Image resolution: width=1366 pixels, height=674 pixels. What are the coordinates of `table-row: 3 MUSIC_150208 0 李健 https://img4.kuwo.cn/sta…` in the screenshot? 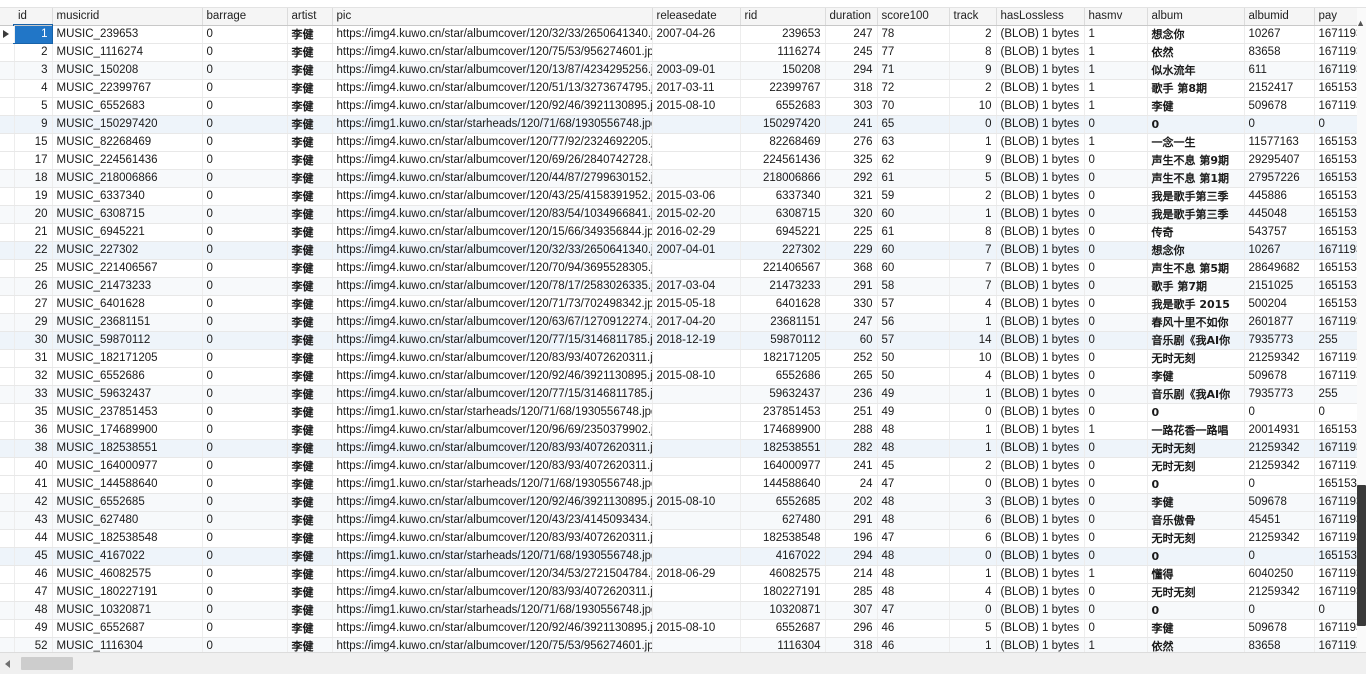 It's located at (683, 70).